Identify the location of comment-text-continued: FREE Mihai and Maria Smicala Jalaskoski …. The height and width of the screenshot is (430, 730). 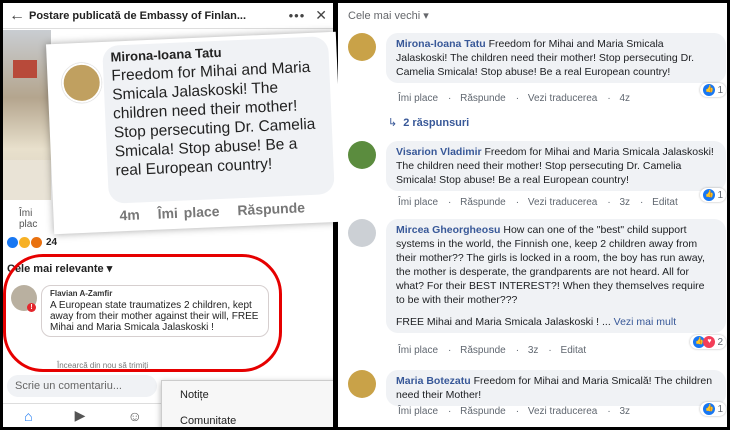
(503, 322).